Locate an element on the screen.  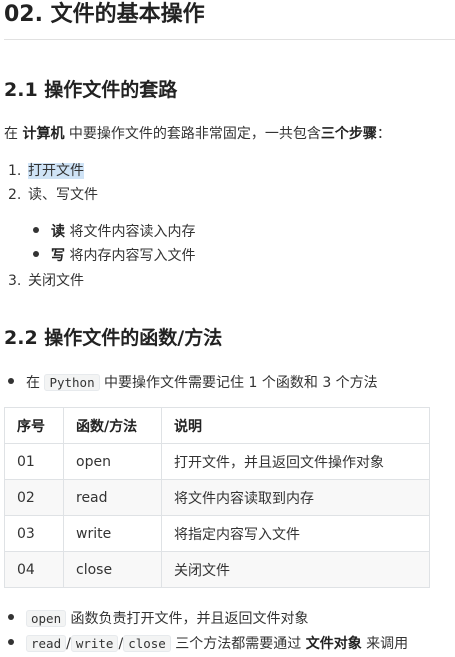
intro-text-pre: 在 is located at coordinates (13, 134).